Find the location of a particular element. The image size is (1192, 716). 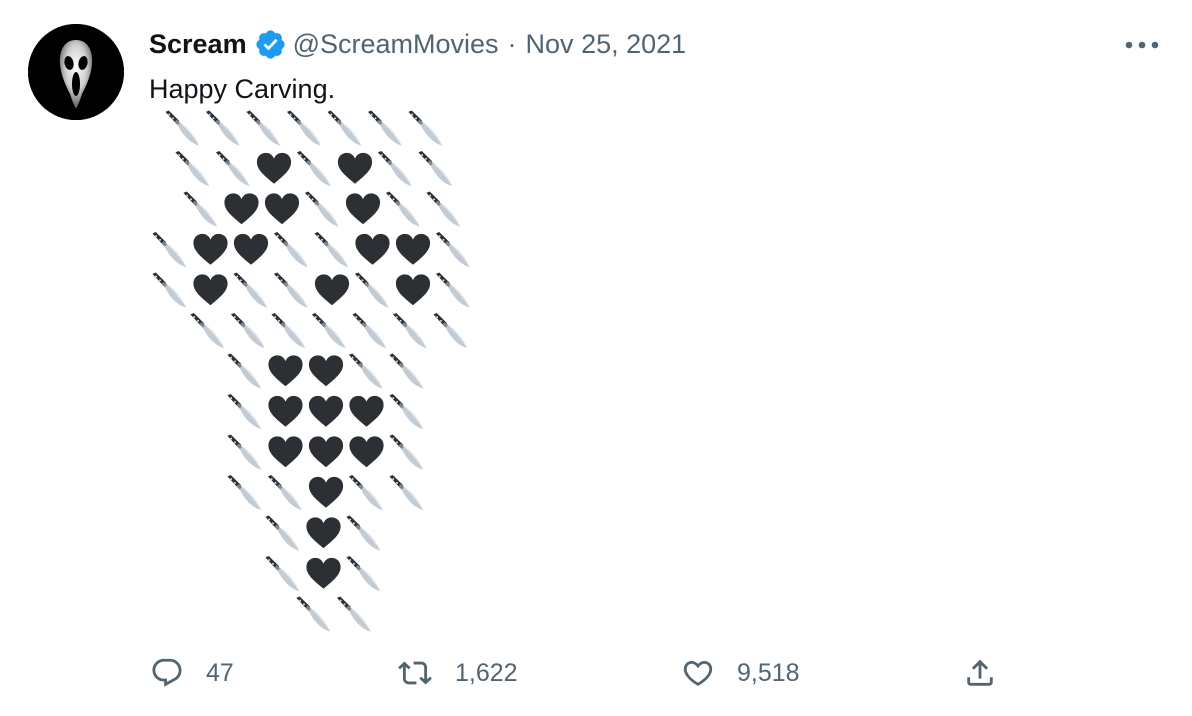

like-button: 9,518 is located at coordinates (740, 673).